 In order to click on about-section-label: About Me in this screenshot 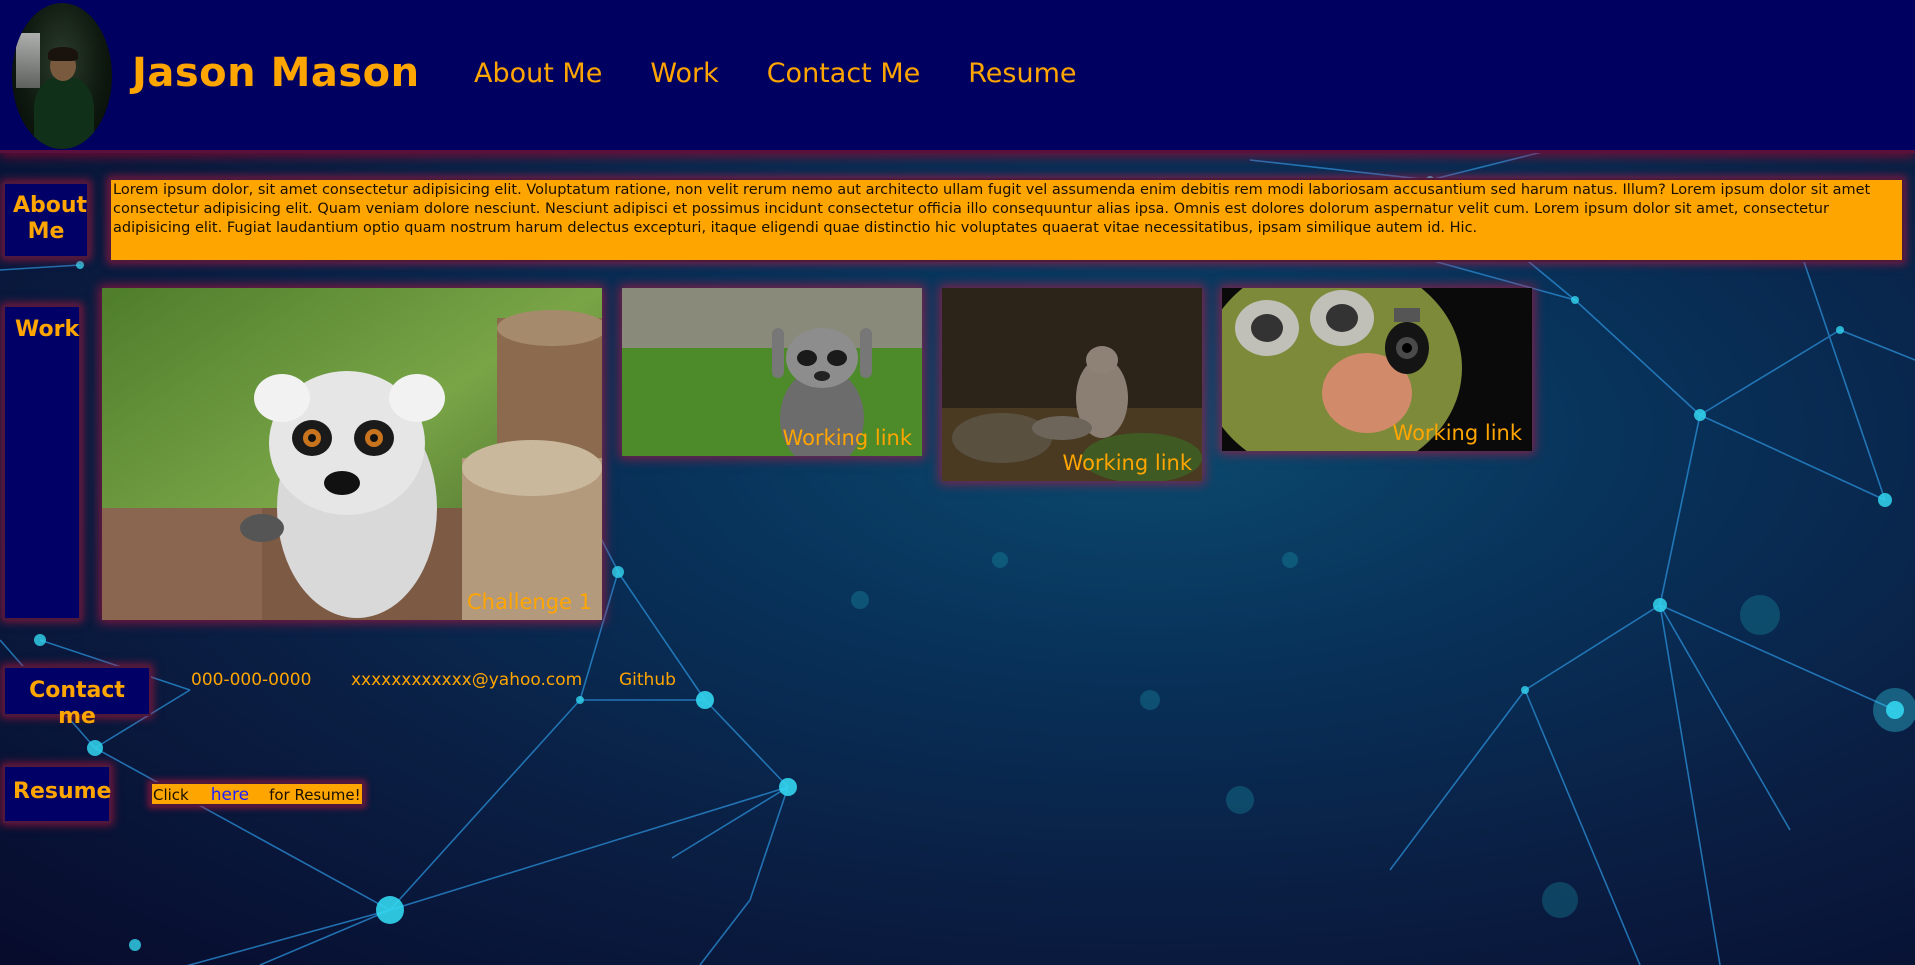, I will do `click(46, 220)`.